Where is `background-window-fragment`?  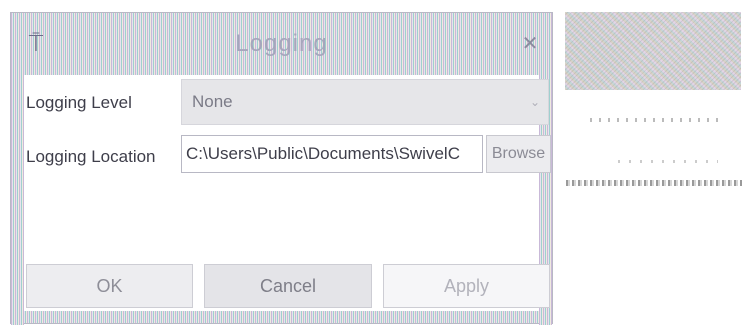 background-window-fragment is located at coordinates (653, 51).